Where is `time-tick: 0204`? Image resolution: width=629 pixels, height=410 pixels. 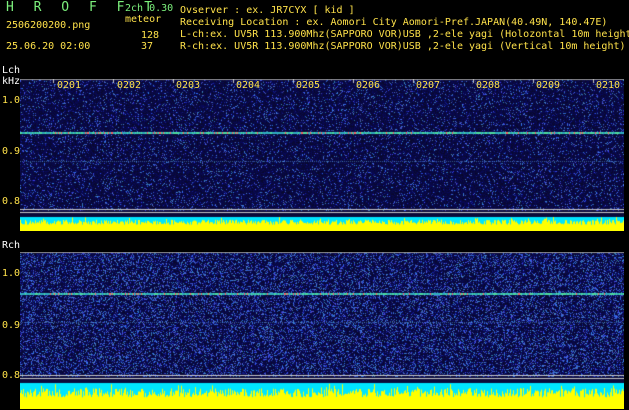 time-tick: 0204 is located at coordinates (248, 85).